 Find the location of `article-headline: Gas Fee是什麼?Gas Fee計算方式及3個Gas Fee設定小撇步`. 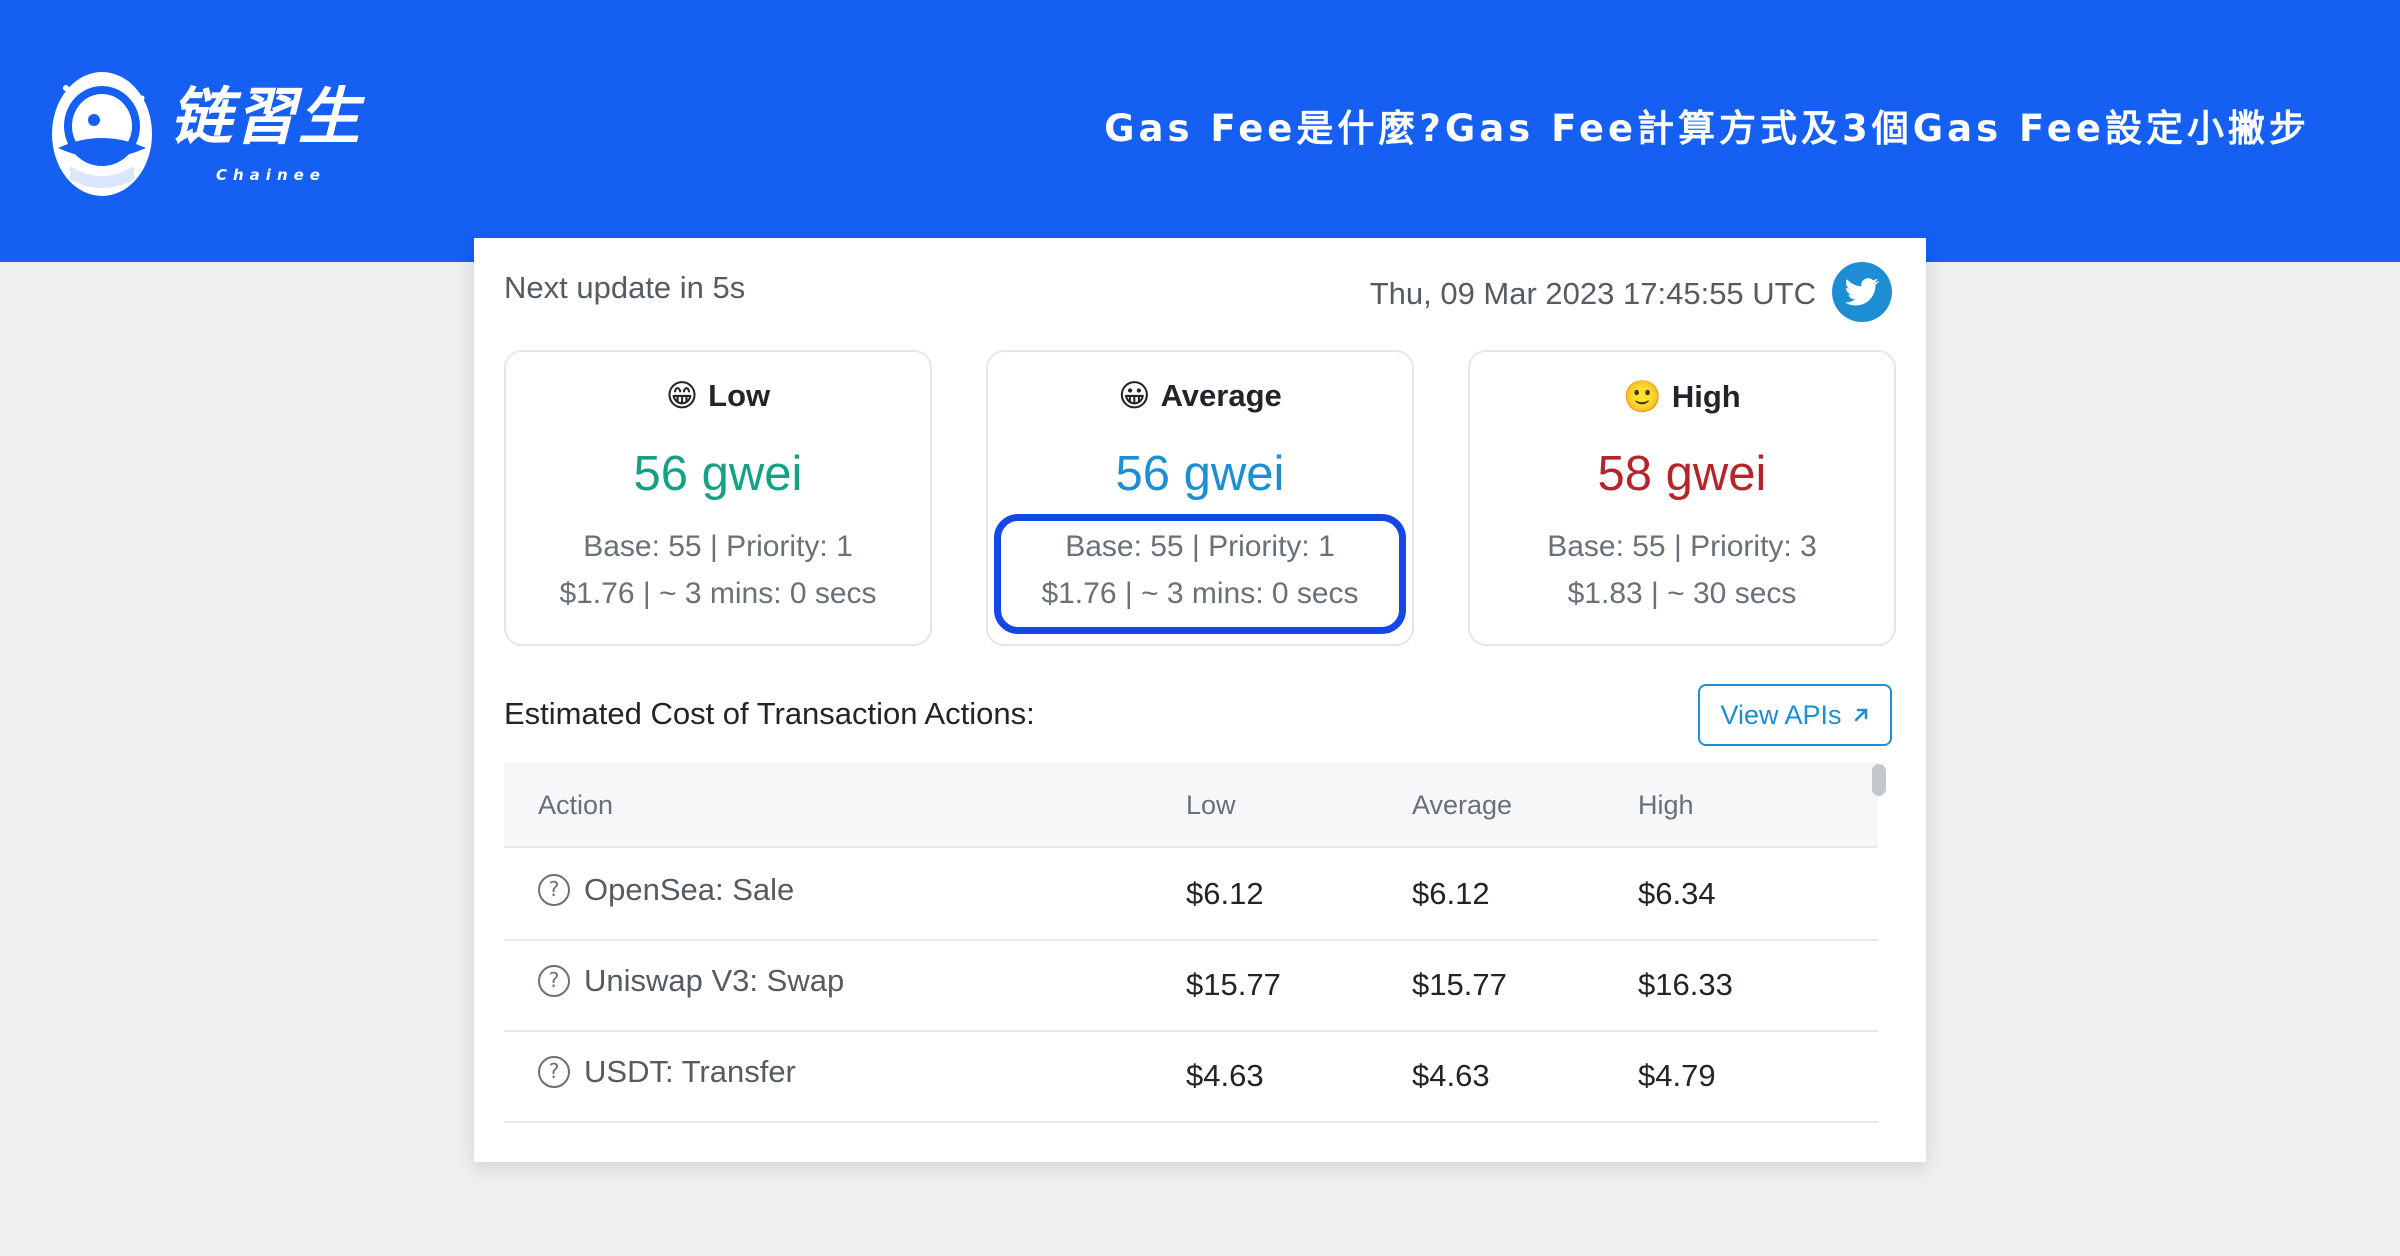

article-headline: Gas Fee是什麼?Gas Fee計算方式及3個Gas Fee設定小撇步 is located at coordinates (1707, 128).